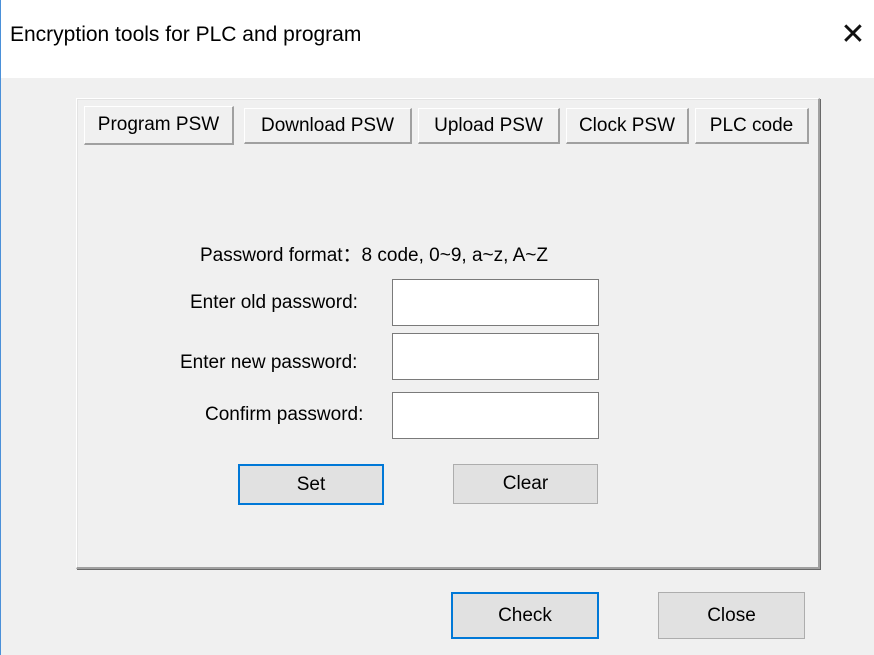  I want to click on tab-upload-psw: Upload PSW, so click(489, 126).